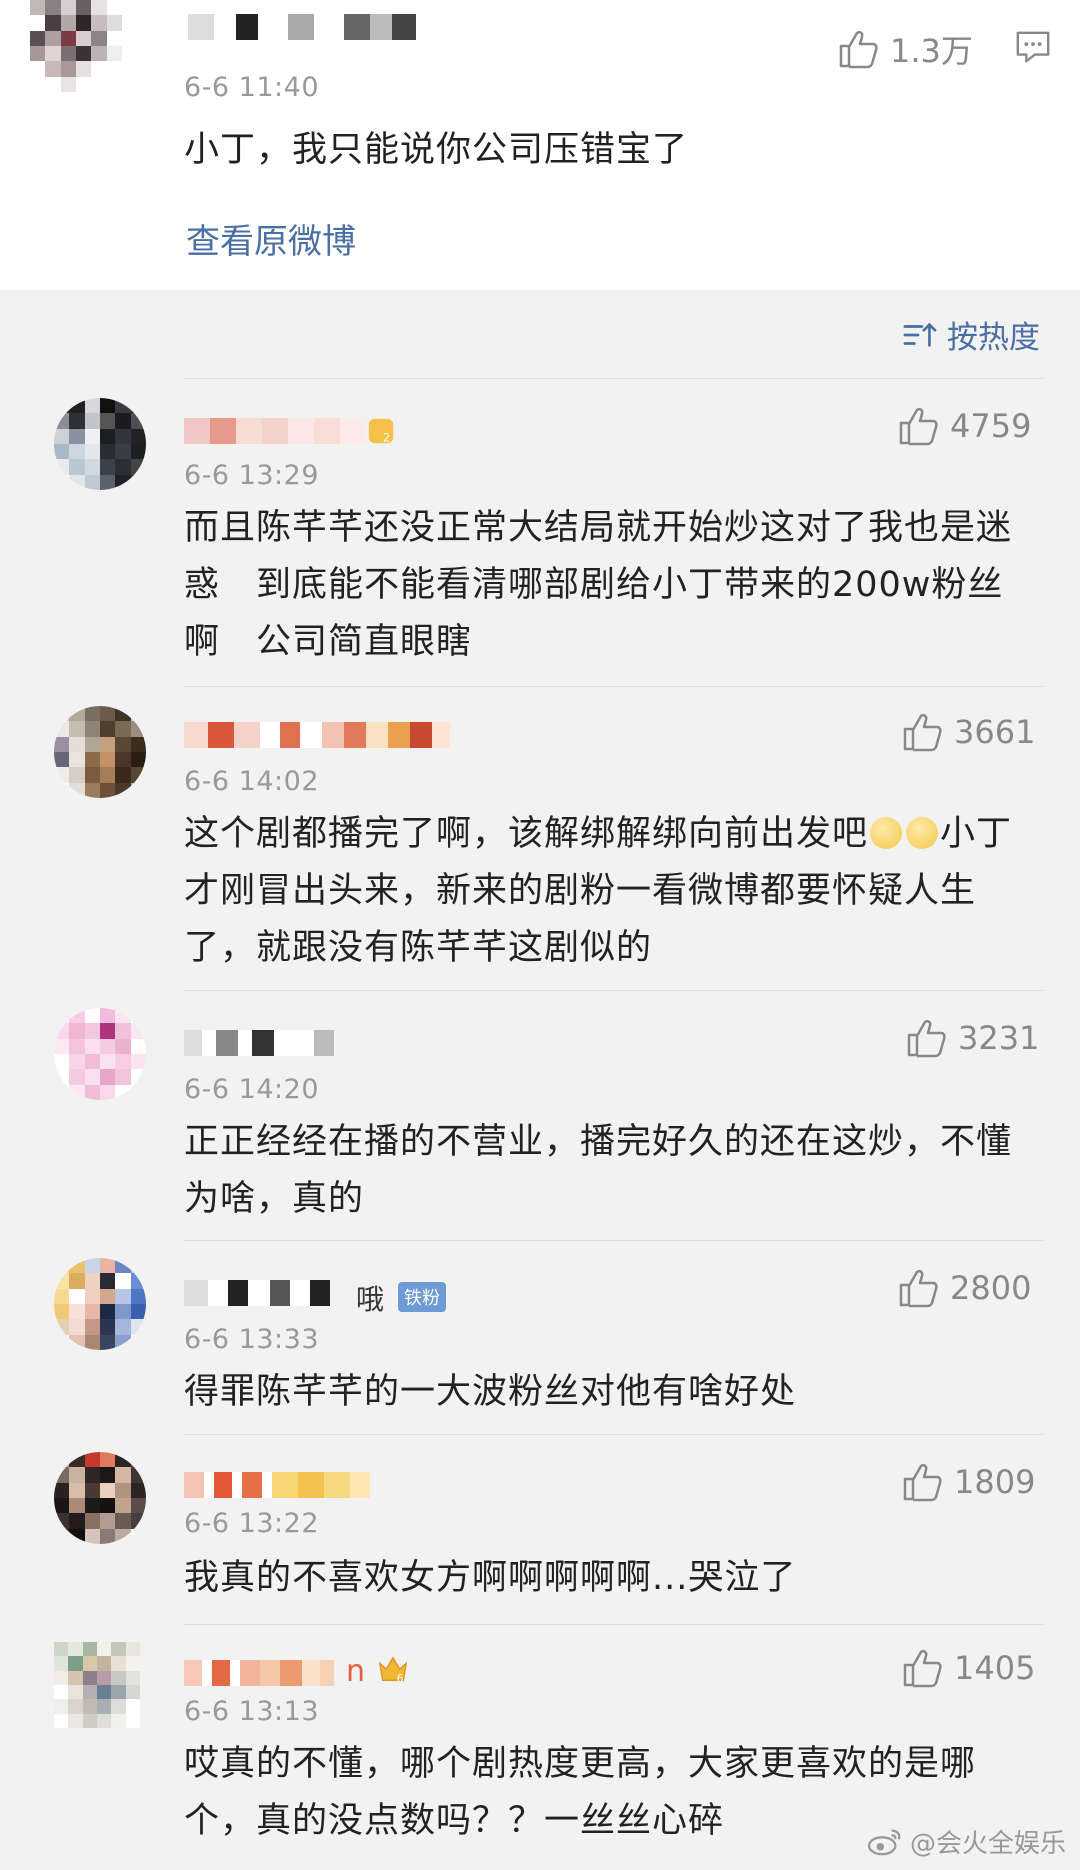 This screenshot has height=1870, width=1080. What do you see at coordinates (393, 1670) in the screenshot?
I see `crown-medal-icon: 6` at bounding box center [393, 1670].